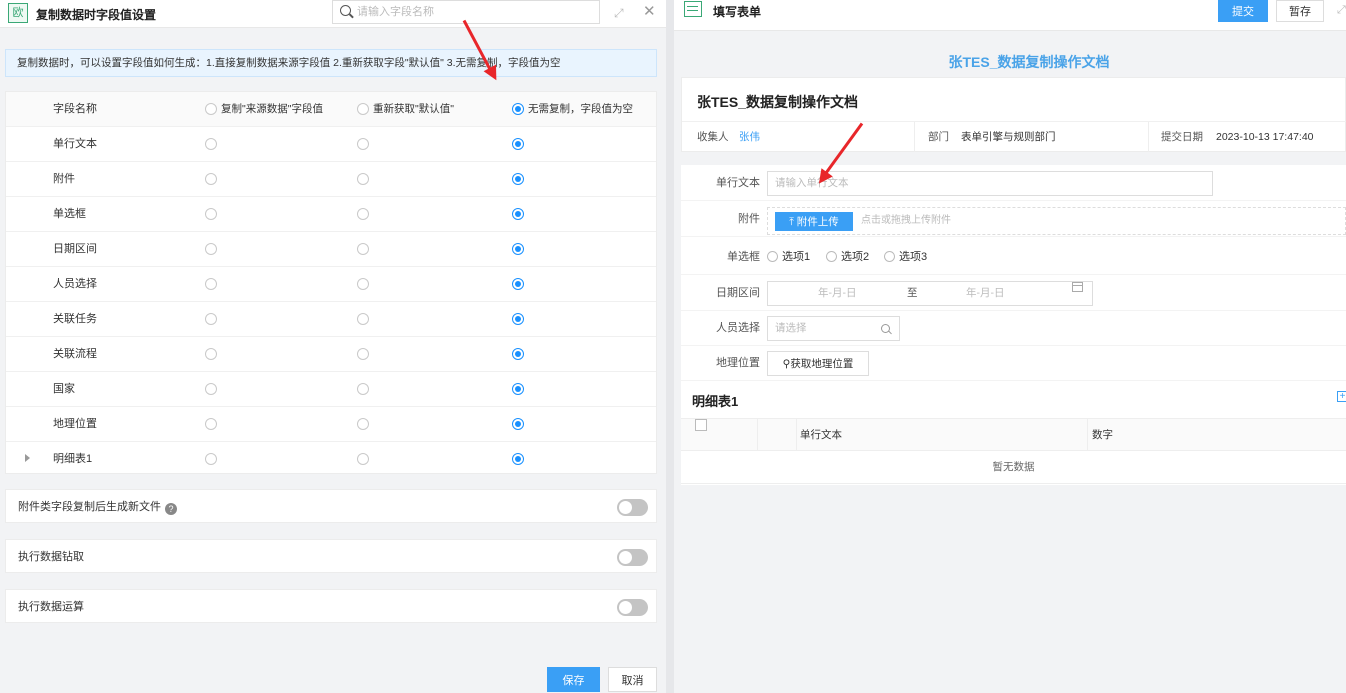 The image size is (1346, 693). Describe the element at coordinates (713, 137) in the screenshot. I see `collector-label: 收集人` at that location.